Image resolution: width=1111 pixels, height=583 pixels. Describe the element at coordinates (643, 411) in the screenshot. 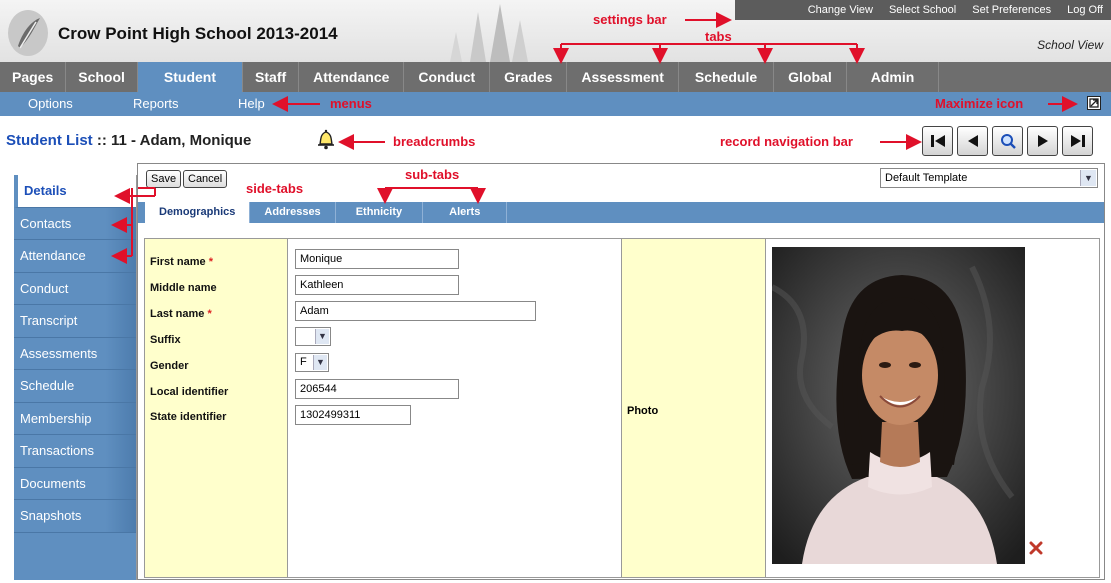

I see `photo-label: Photo` at that location.